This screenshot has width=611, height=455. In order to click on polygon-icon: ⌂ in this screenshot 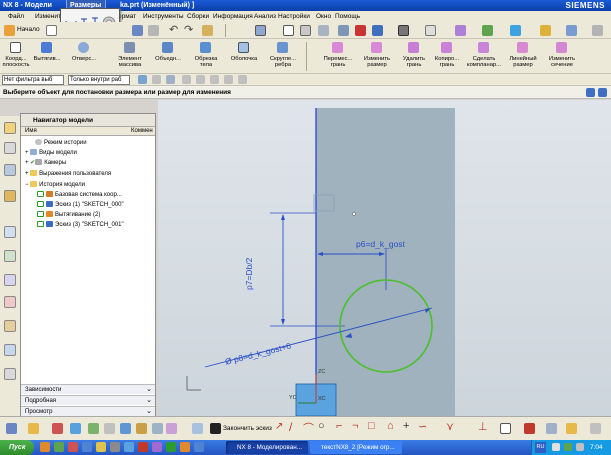, I will do `click(390, 426)`.